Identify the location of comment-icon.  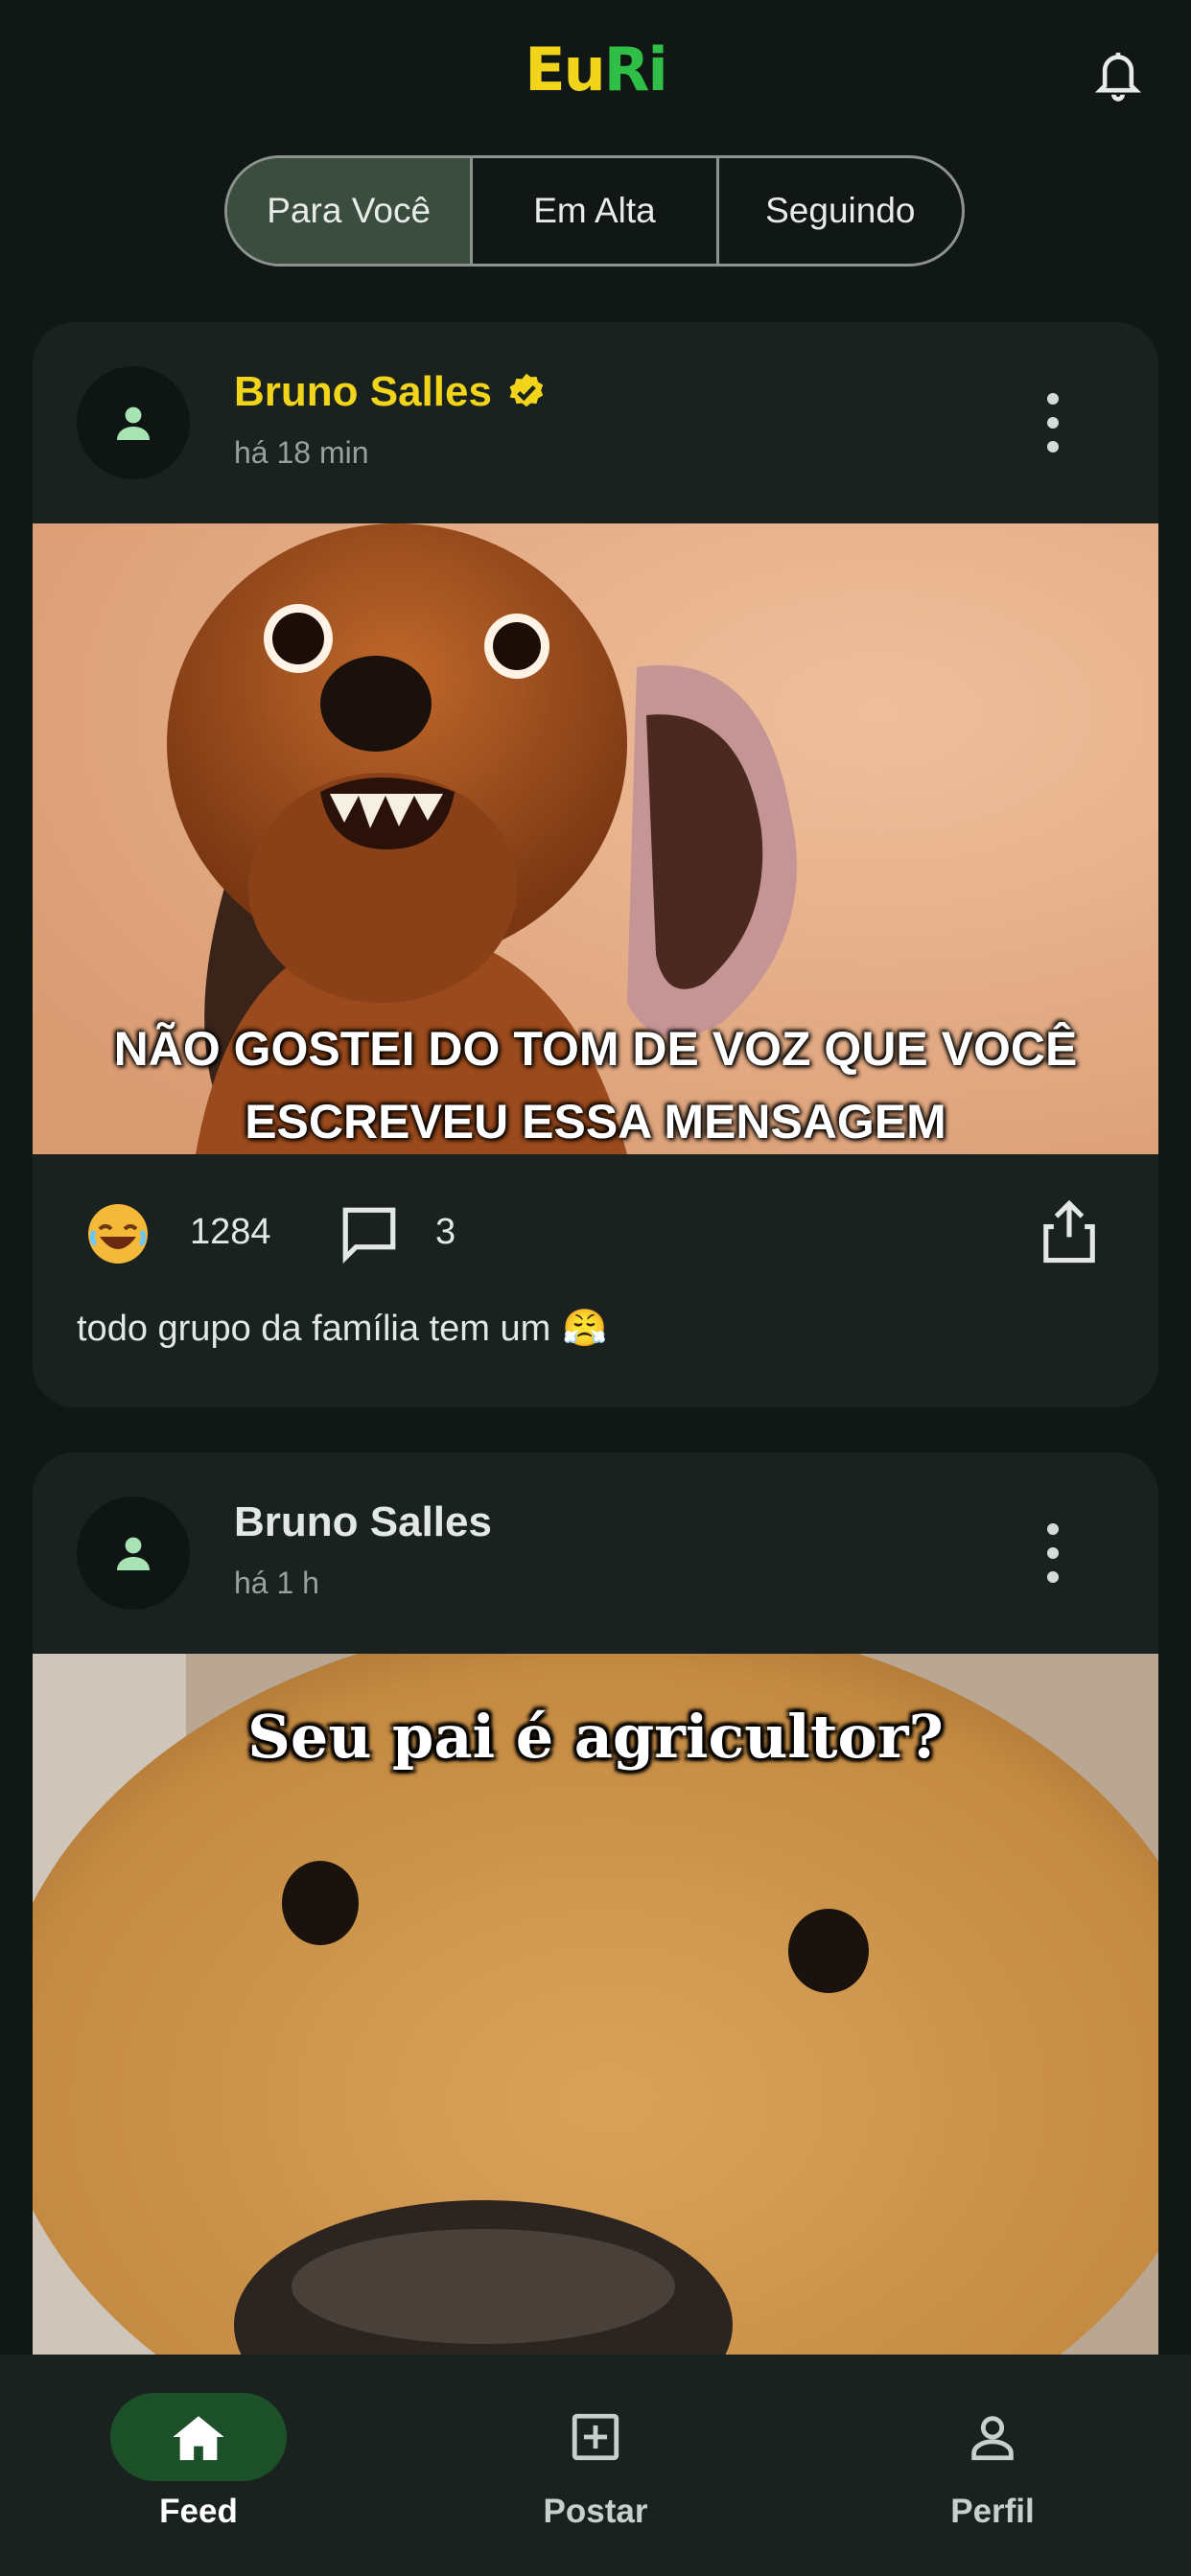
(369, 1233).